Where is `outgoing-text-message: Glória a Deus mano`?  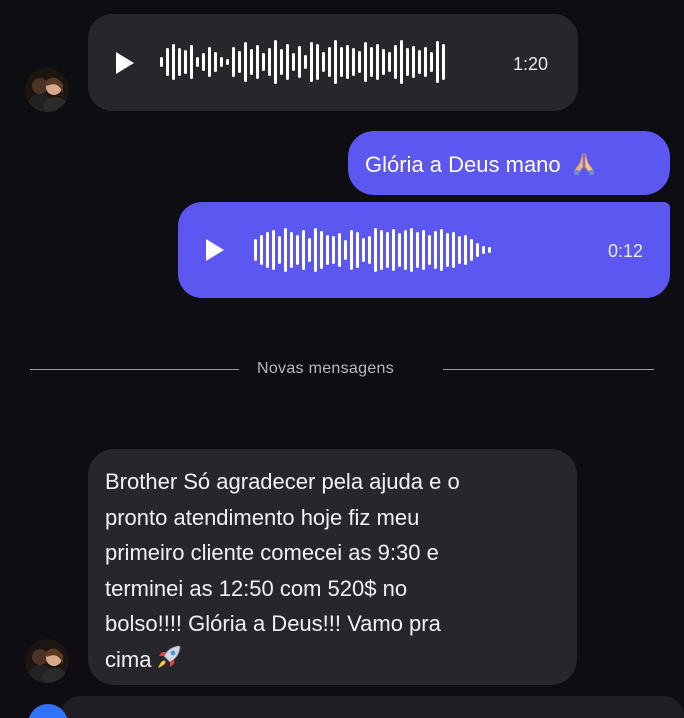
outgoing-text-message: Glória a Deus mano is located at coordinates (509, 163).